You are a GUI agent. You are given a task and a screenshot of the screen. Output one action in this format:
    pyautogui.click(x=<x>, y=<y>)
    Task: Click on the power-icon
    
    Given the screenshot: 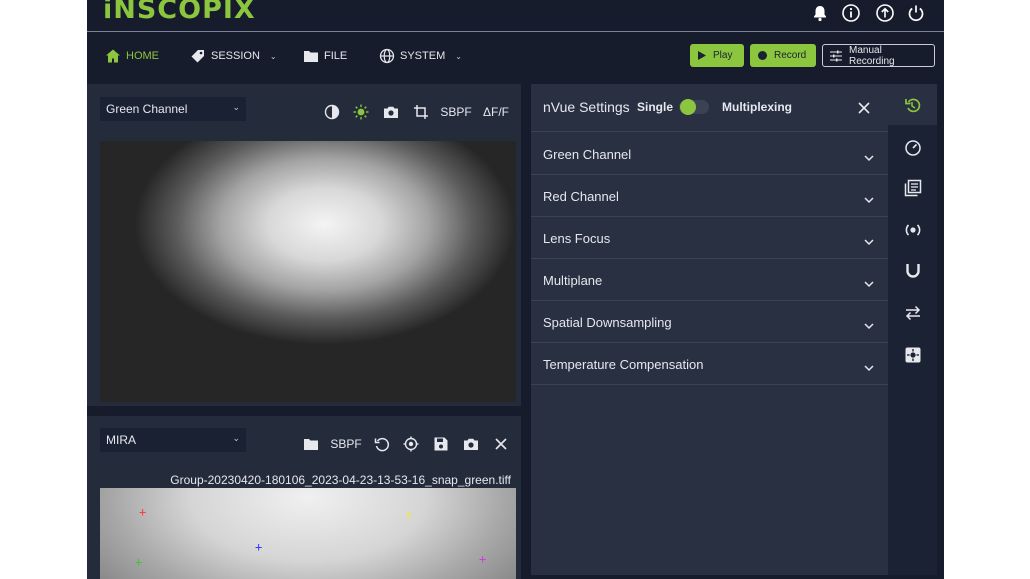 What is the action you would take?
    pyautogui.click(x=916, y=13)
    